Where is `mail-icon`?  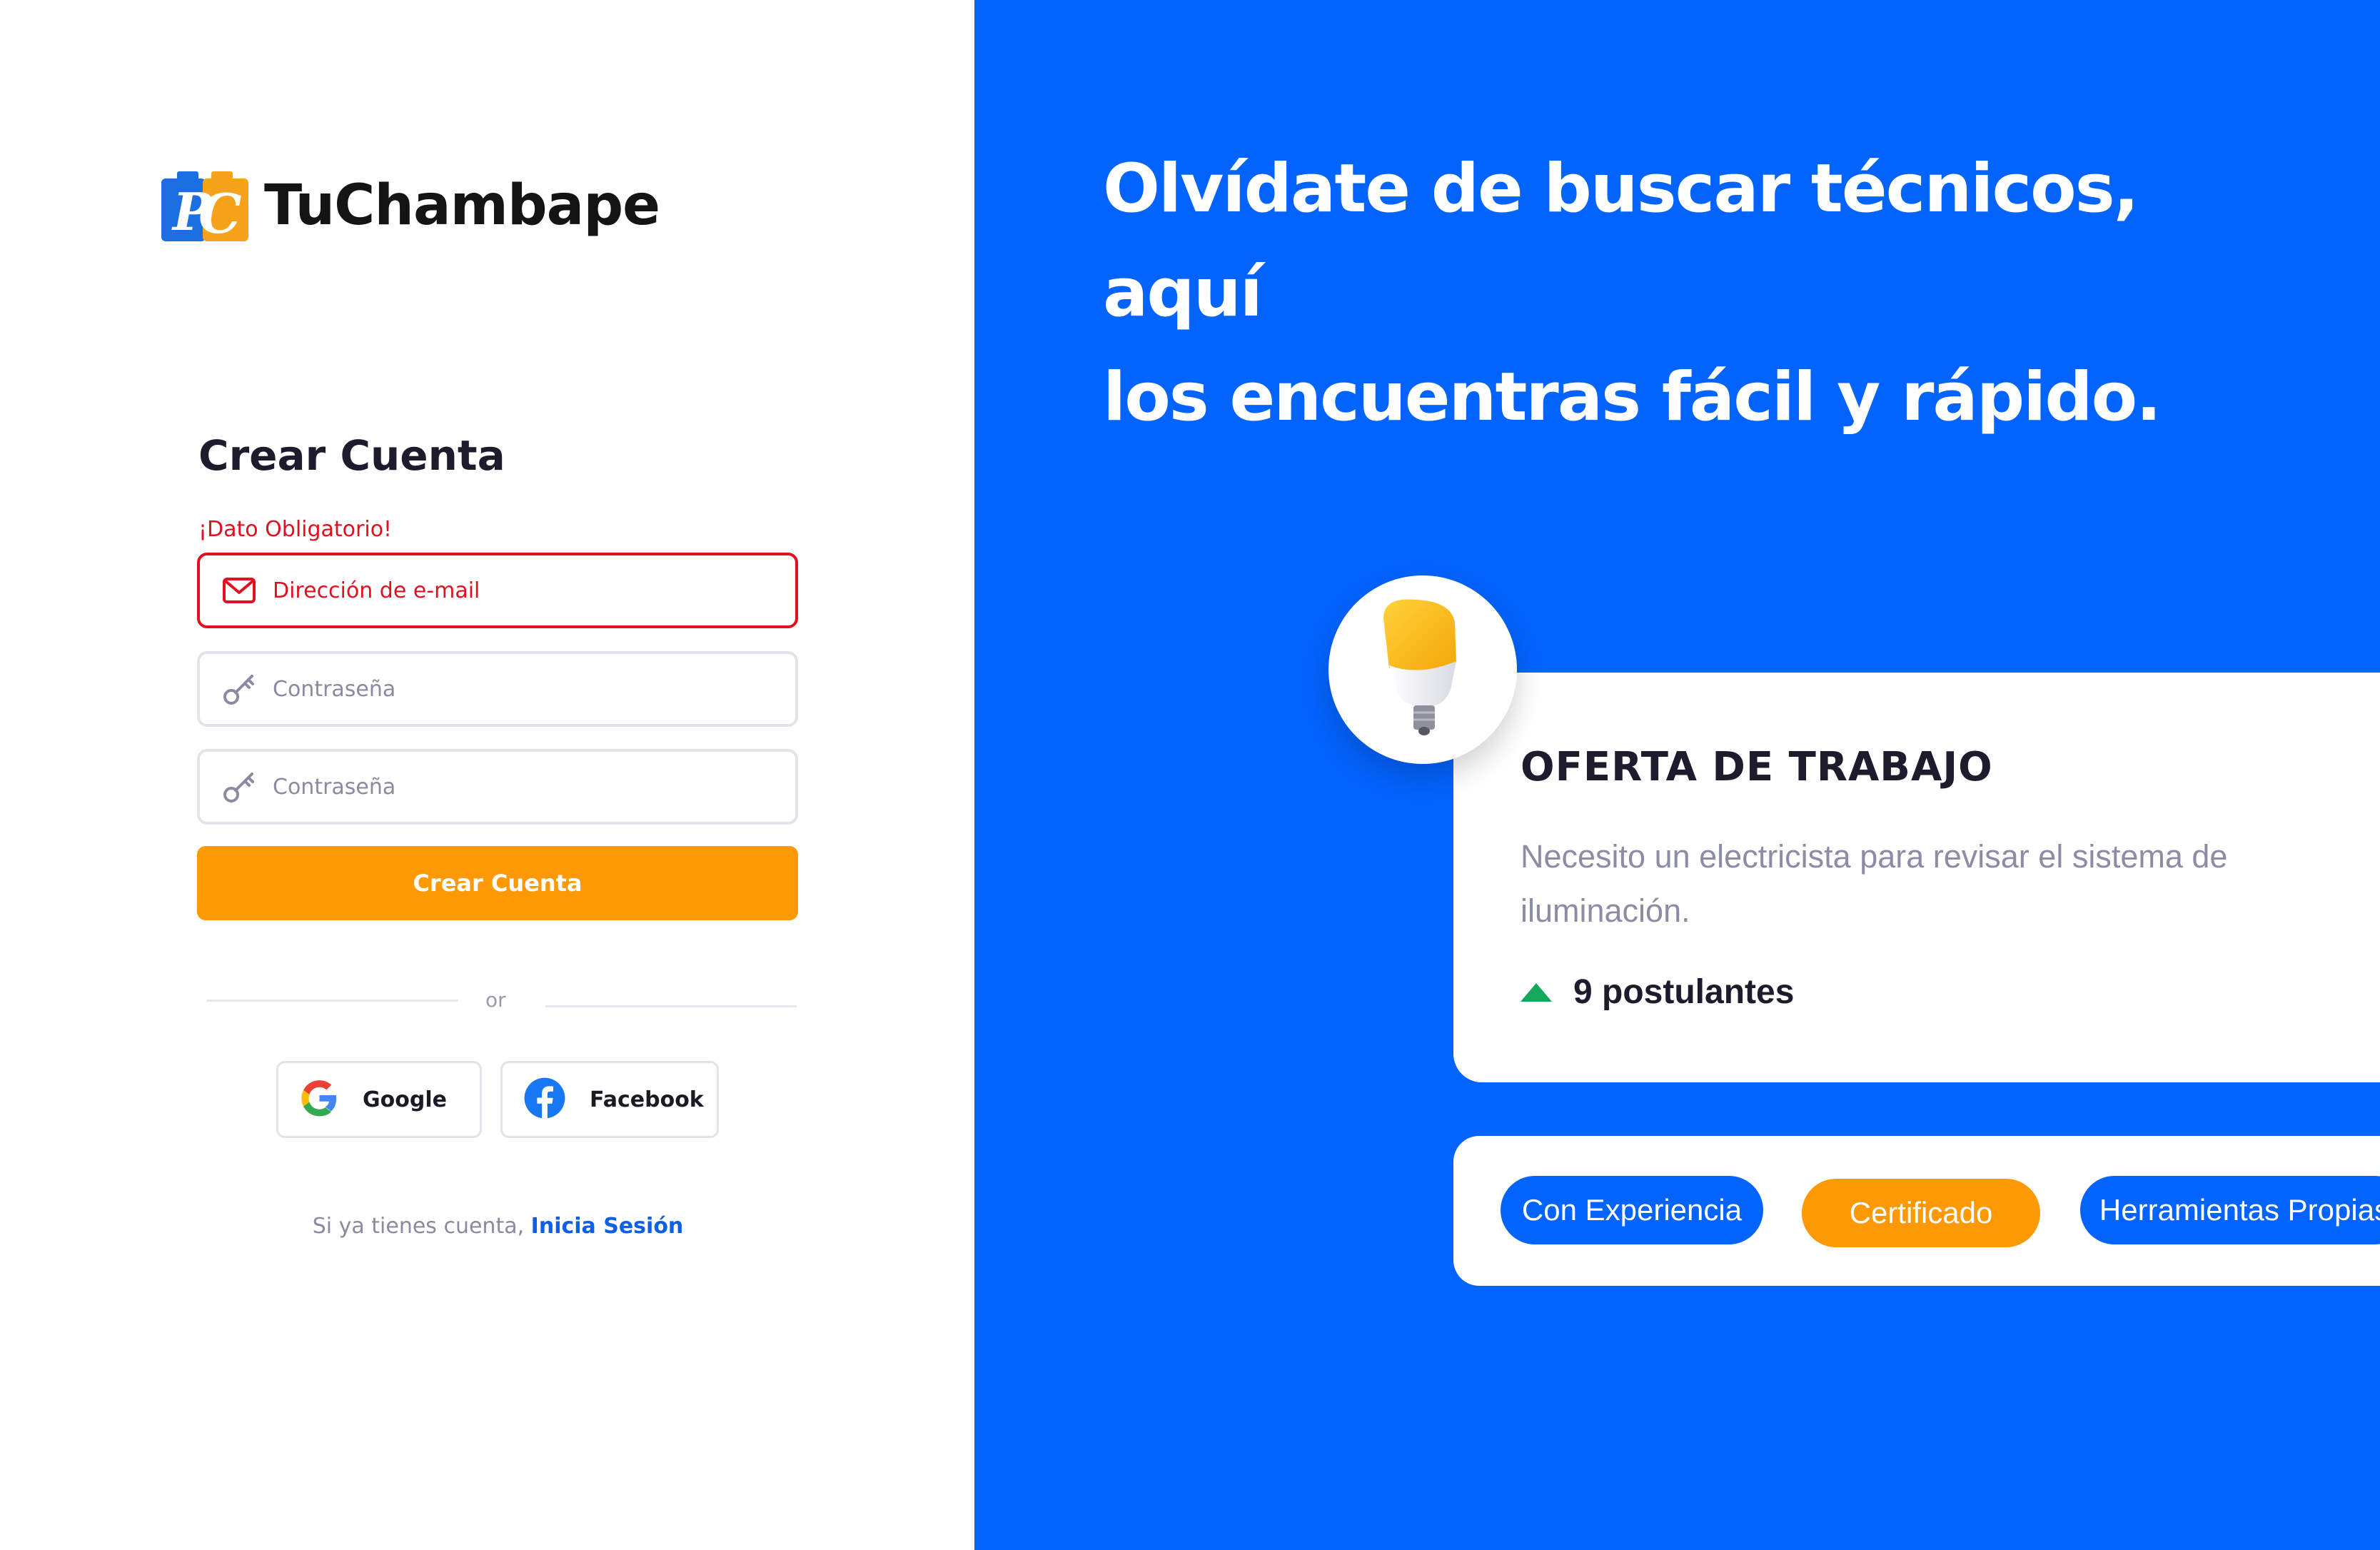 mail-icon is located at coordinates (239, 590).